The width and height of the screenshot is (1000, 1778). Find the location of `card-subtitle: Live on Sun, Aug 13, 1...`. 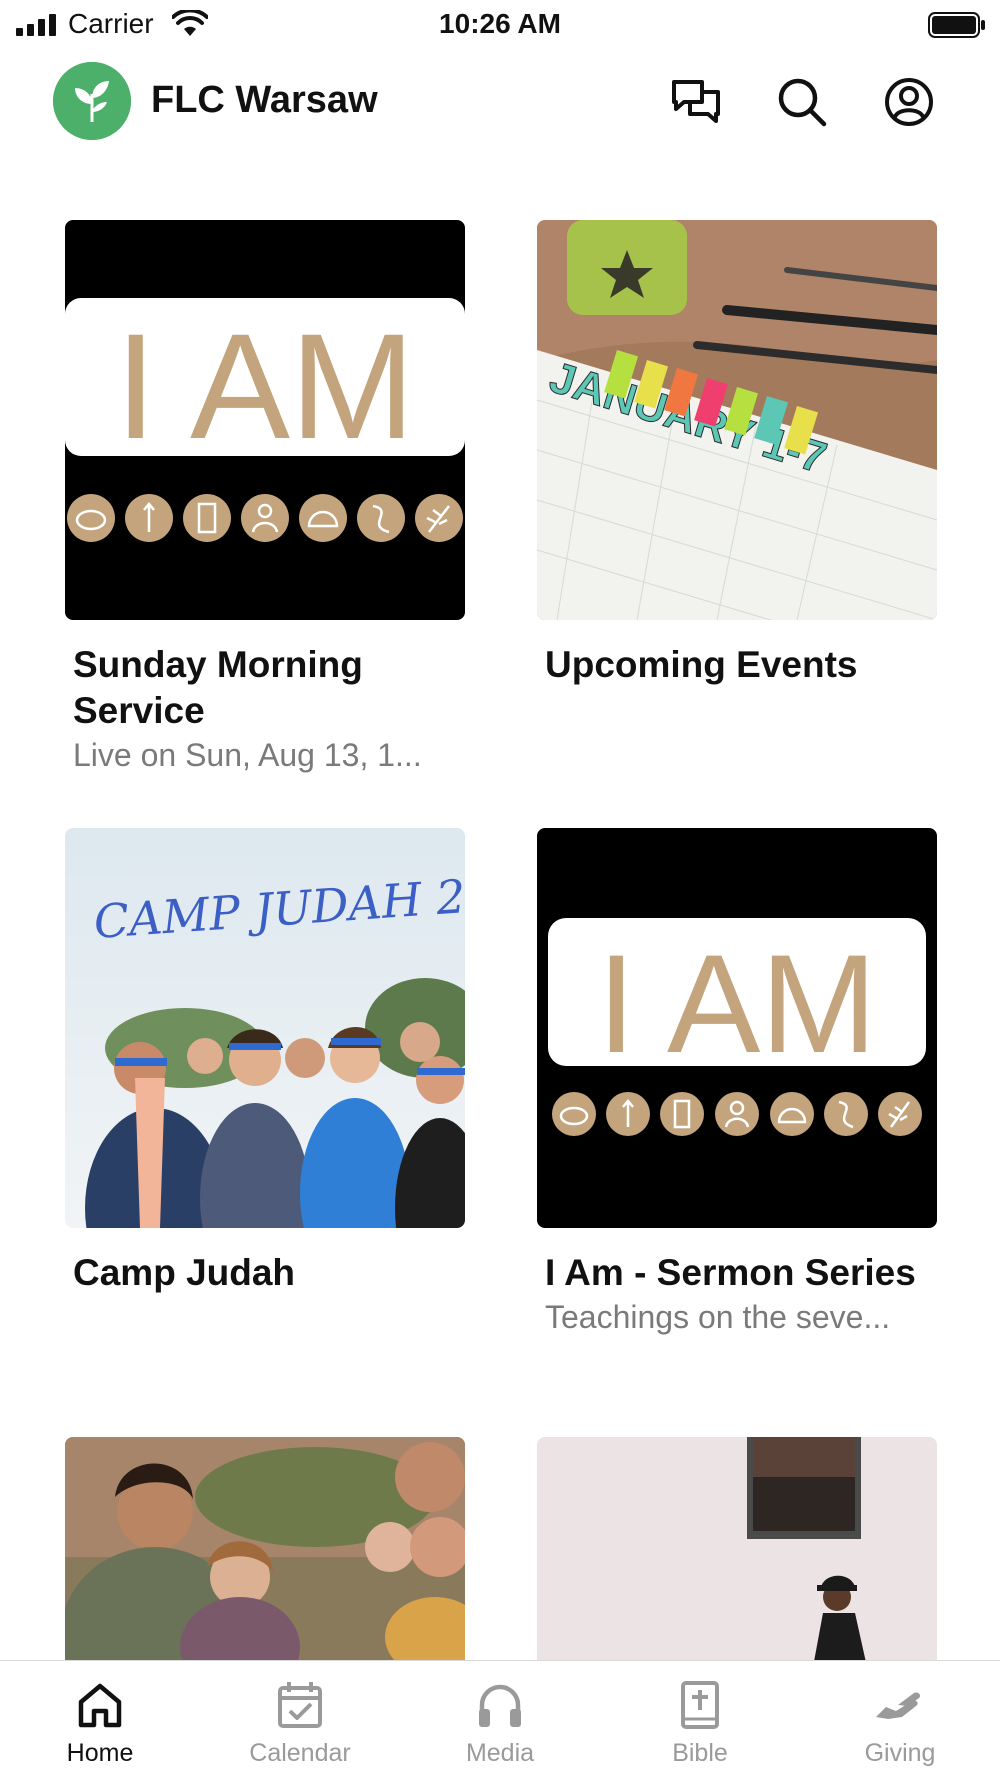

card-subtitle: Live on Sun, Aug 13, 1... is located at coordinates (247, 755).